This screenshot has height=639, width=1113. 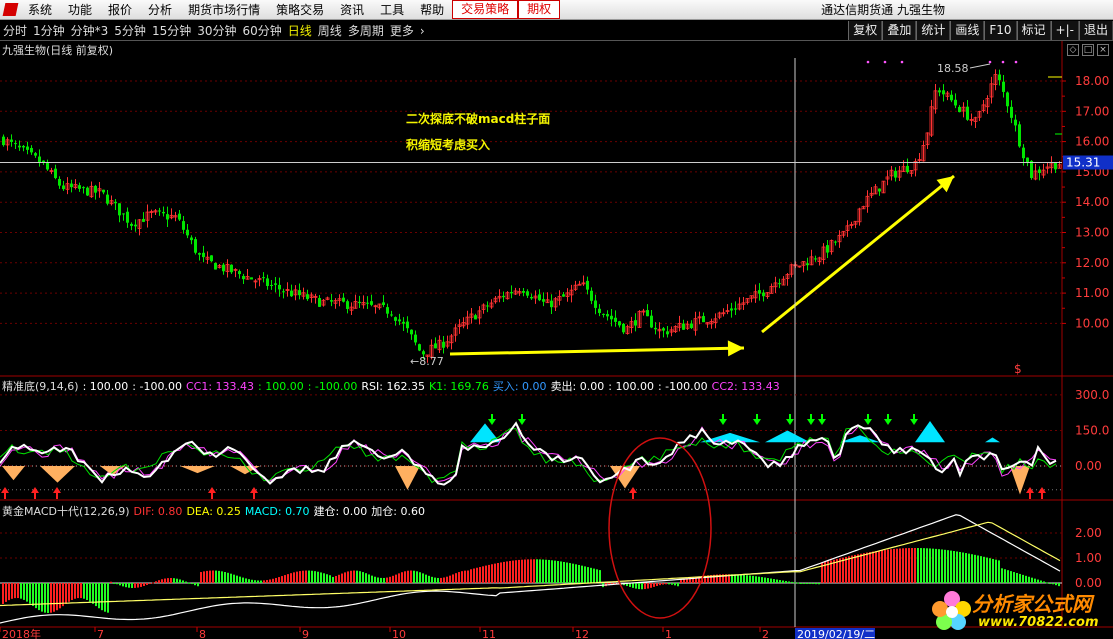 What do you see at coordinates (1000, 30) in the screenshot?
I see `toolbar-button-4: F10` at bounding box center [1000, 30].